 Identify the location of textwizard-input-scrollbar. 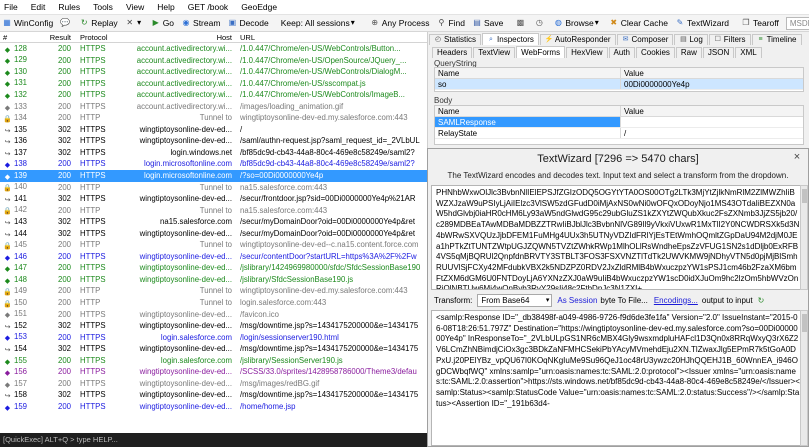
(804, 237).